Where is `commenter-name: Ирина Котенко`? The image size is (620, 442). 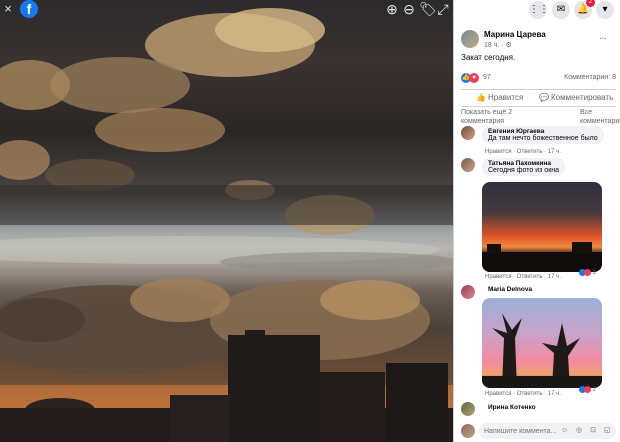 commenter-name: Ирина Котенко is located at coordinates (512, 407).